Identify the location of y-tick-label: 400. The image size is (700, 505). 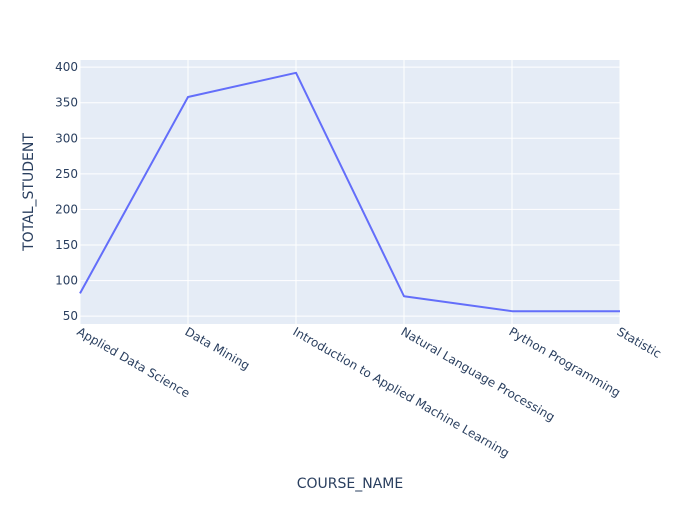
(66, 67).